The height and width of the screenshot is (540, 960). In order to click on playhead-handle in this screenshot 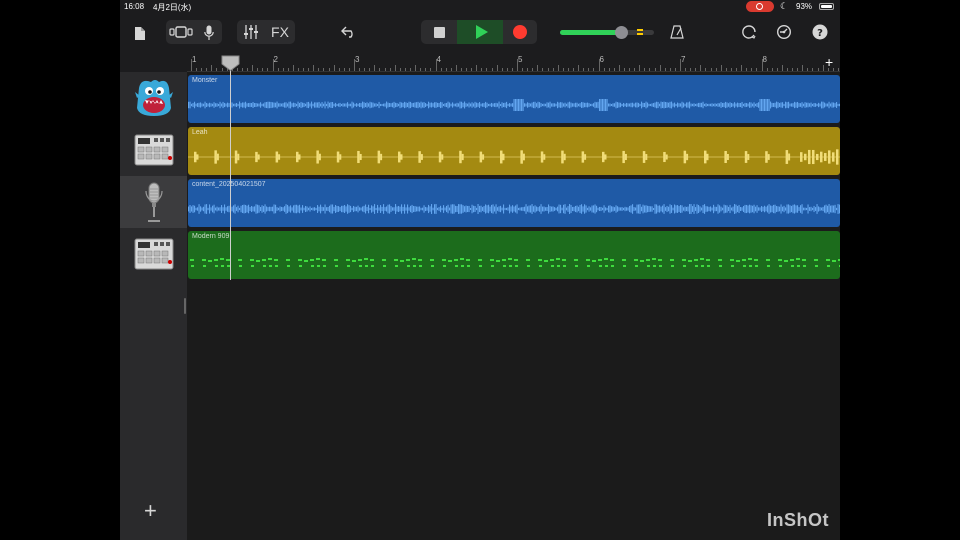, I will do `click(230, 63)`.